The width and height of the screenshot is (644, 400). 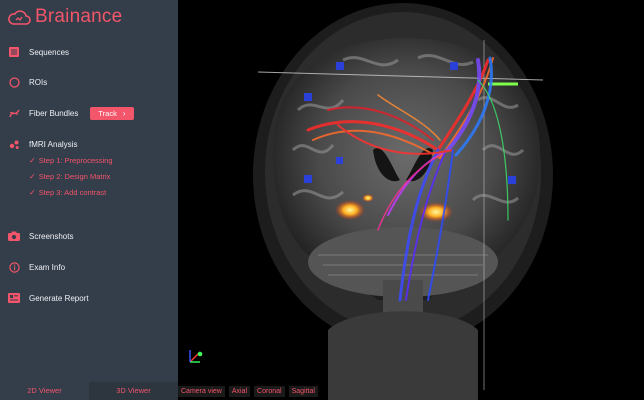 What do you see at coordinates (54, 113) in the screenshot?
I see `sidebar-item-label: Fiber Bundles` at bounding box center [54, 113].